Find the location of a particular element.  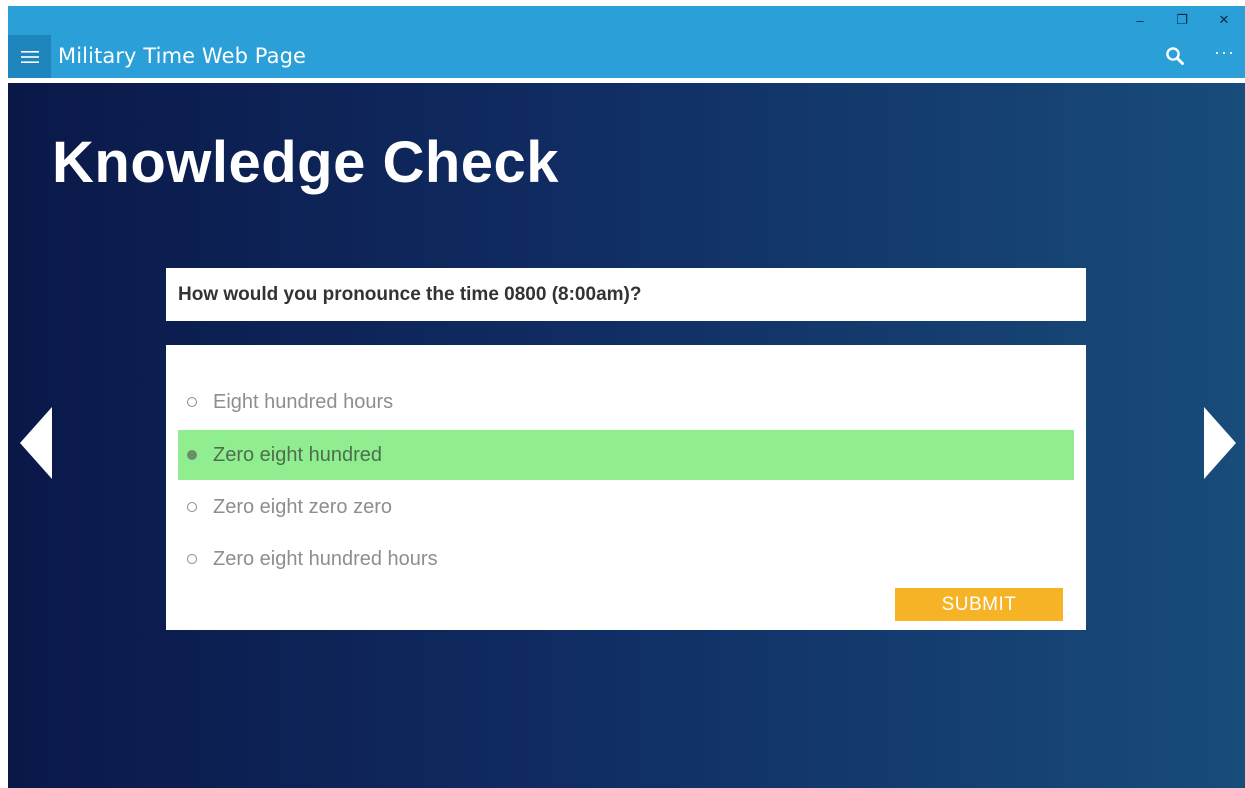

chevron-right-icon is located at coordinates (1220, 443).